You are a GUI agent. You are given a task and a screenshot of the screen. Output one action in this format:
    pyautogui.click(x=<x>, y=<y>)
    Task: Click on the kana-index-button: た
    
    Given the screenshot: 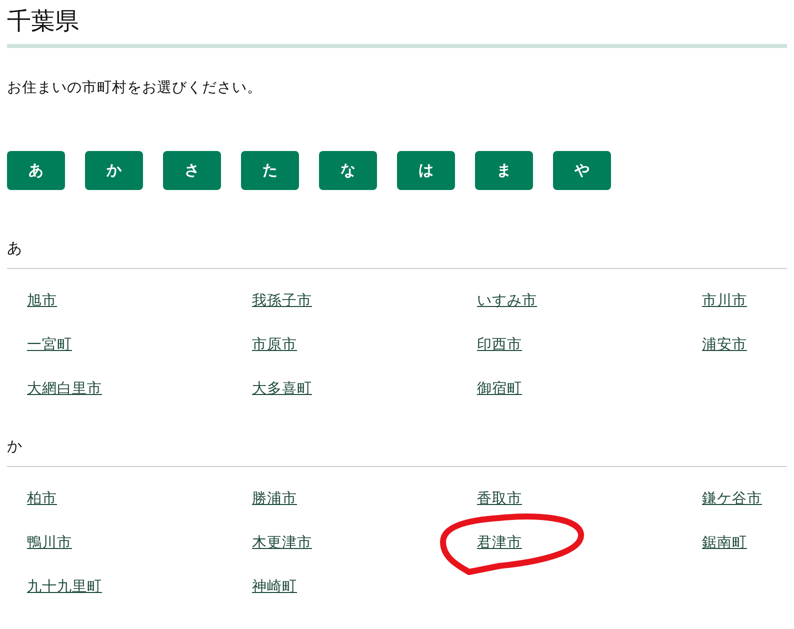 What is the action you would take?
    pyautogui.click(x=270, y=170)
    